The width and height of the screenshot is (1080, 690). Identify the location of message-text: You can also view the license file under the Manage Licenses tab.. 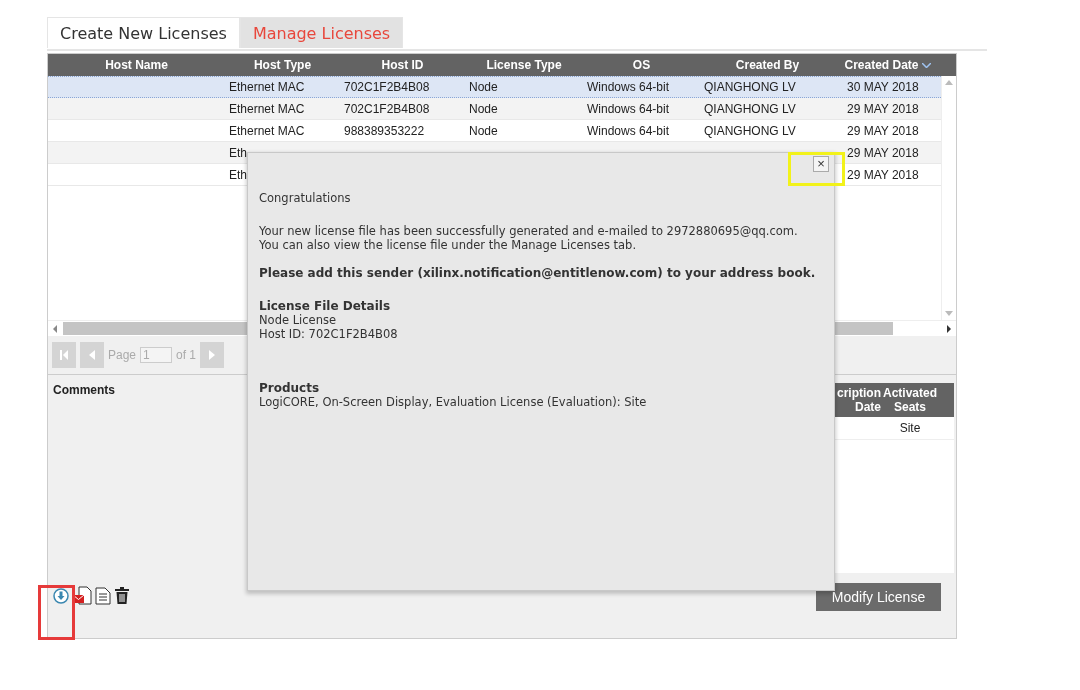
(448, 245).